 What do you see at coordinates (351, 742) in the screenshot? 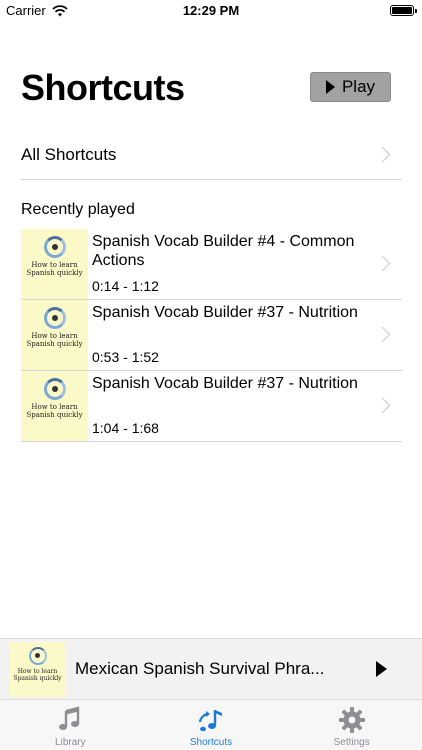
I see `tab-label: Settings` at bounding box center [351, 742].